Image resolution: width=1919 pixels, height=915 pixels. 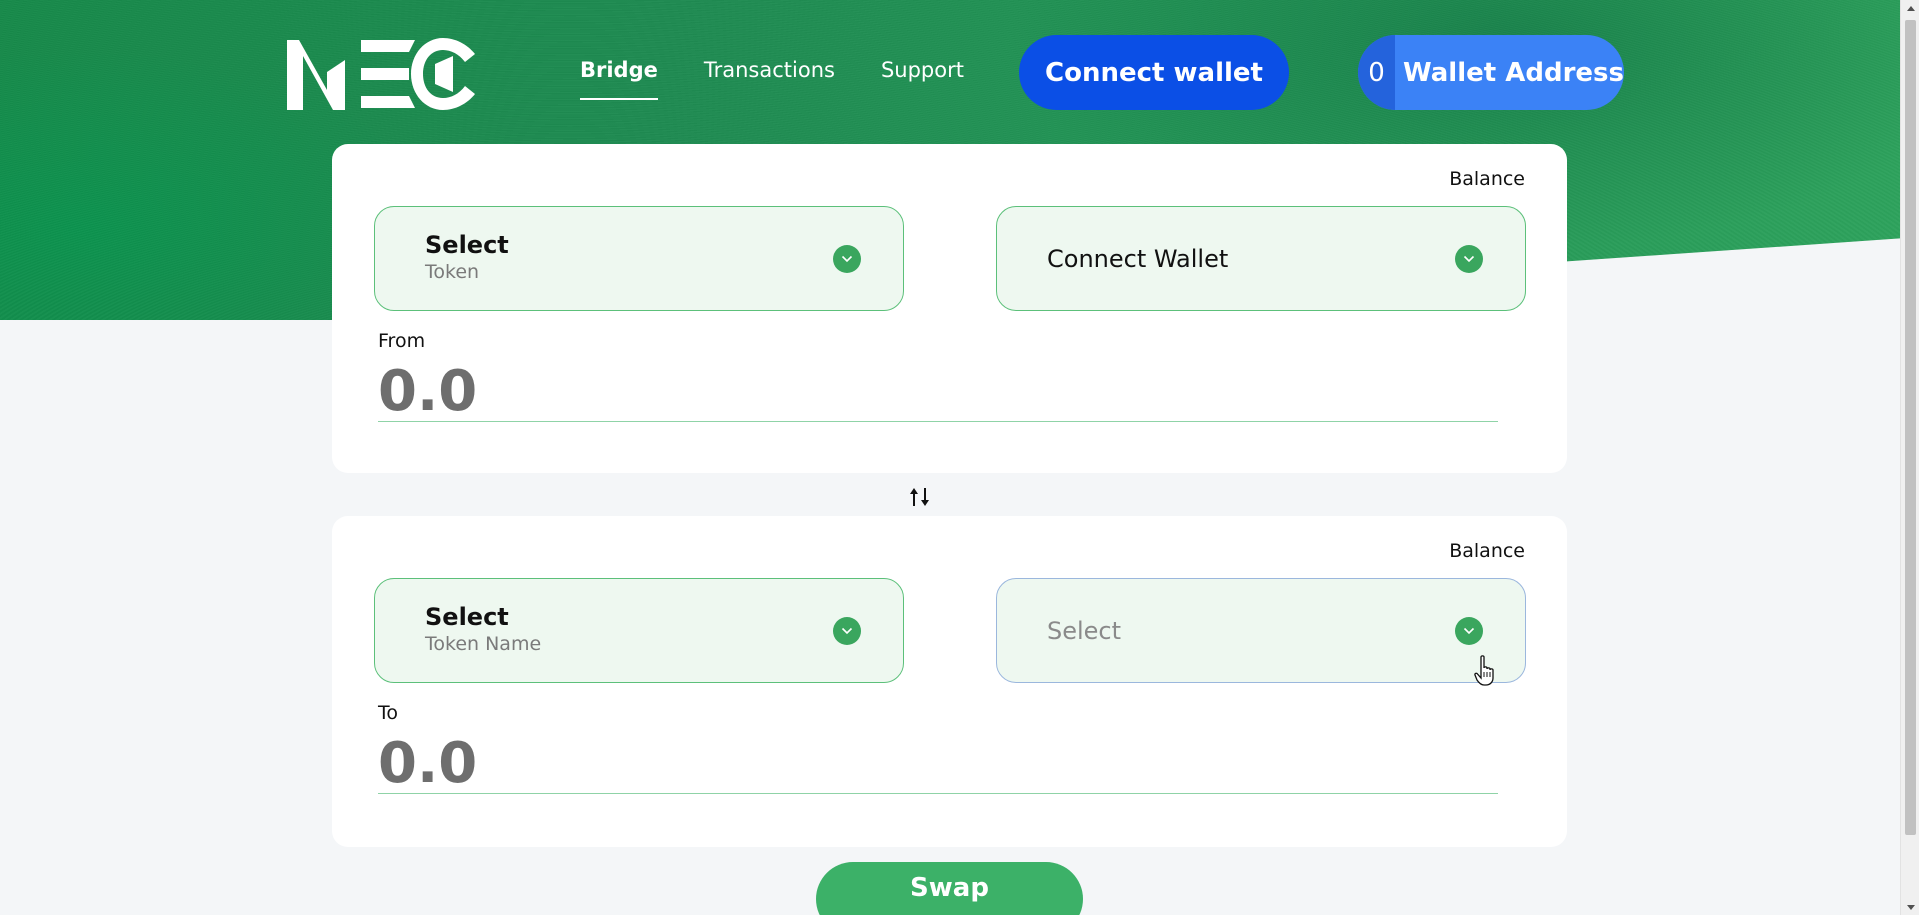 I want to click on to-token-select-subtitle: Token Name, so click(x=483, y=644).